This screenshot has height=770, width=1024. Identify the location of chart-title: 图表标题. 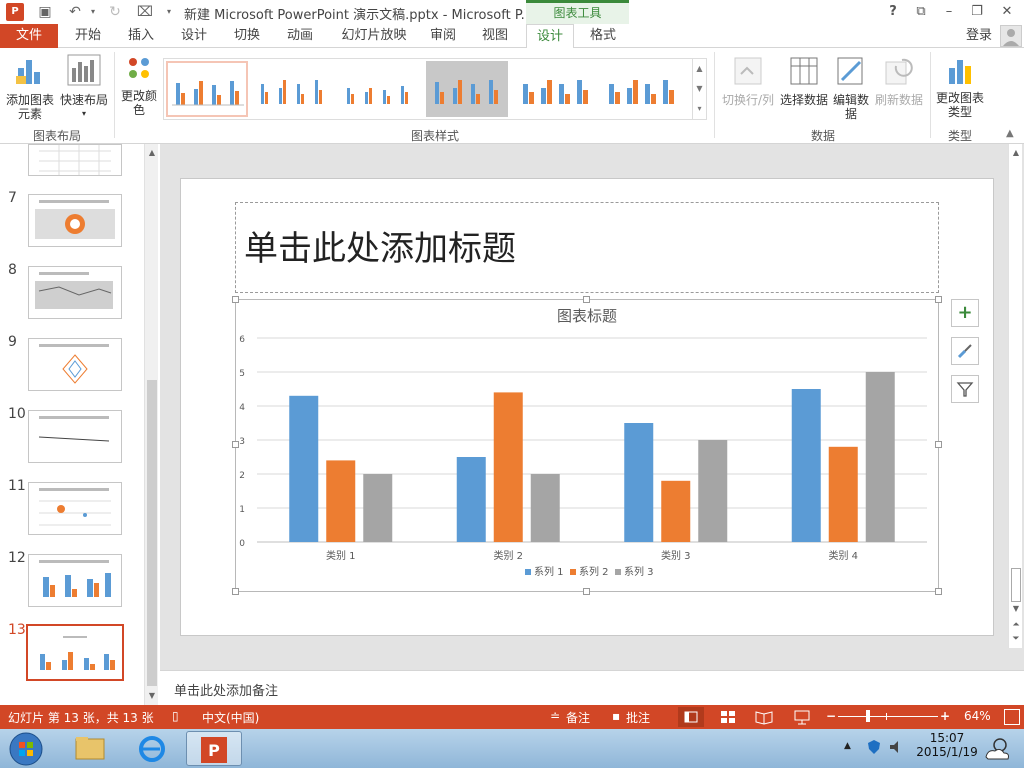
(587, 316).